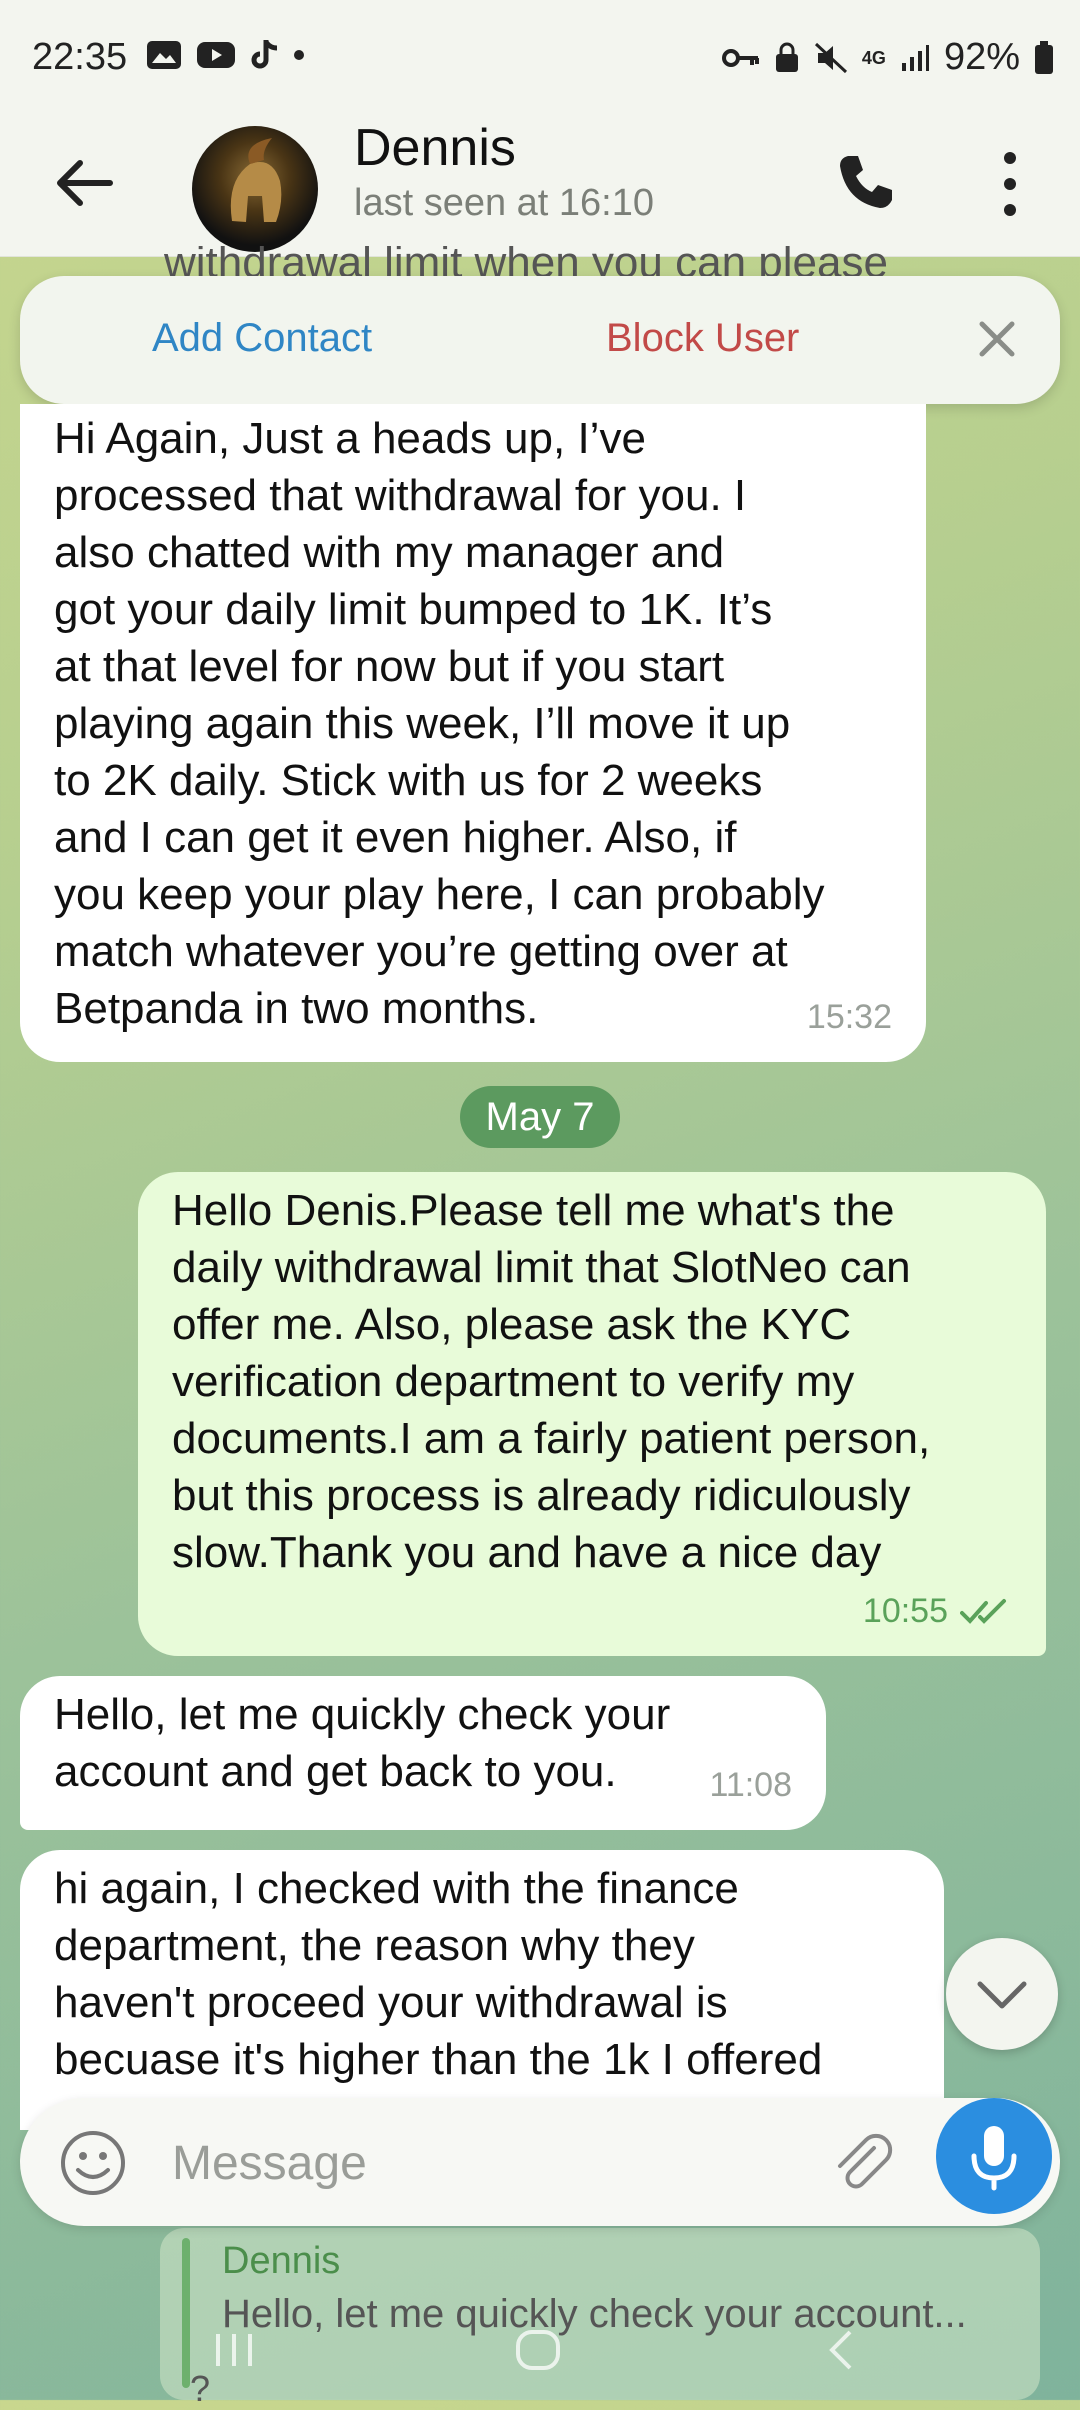 This screenshot has width=1080, height=2410. What do you see at coordinates (849, 1017) in the screenshot?
I see `message-time: 15:32` at bounding box center [849, 1017].